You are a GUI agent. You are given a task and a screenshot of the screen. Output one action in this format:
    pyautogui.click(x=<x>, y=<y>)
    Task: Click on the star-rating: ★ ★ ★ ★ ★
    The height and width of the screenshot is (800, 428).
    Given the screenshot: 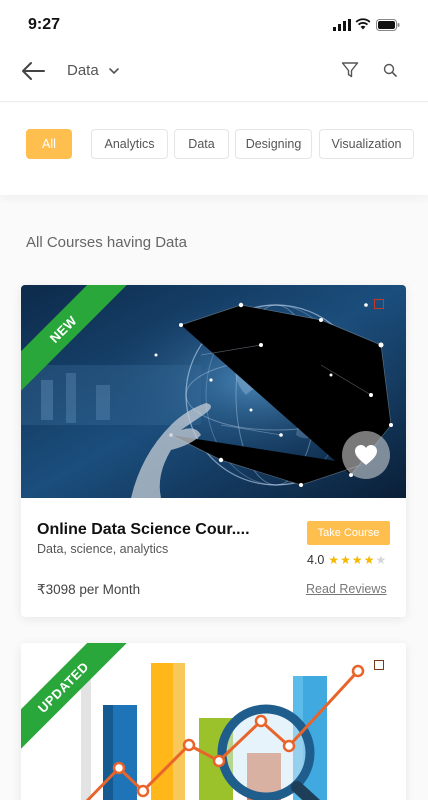 What is the action you would take?
    pyautogui.click(x=357, y=560)
    